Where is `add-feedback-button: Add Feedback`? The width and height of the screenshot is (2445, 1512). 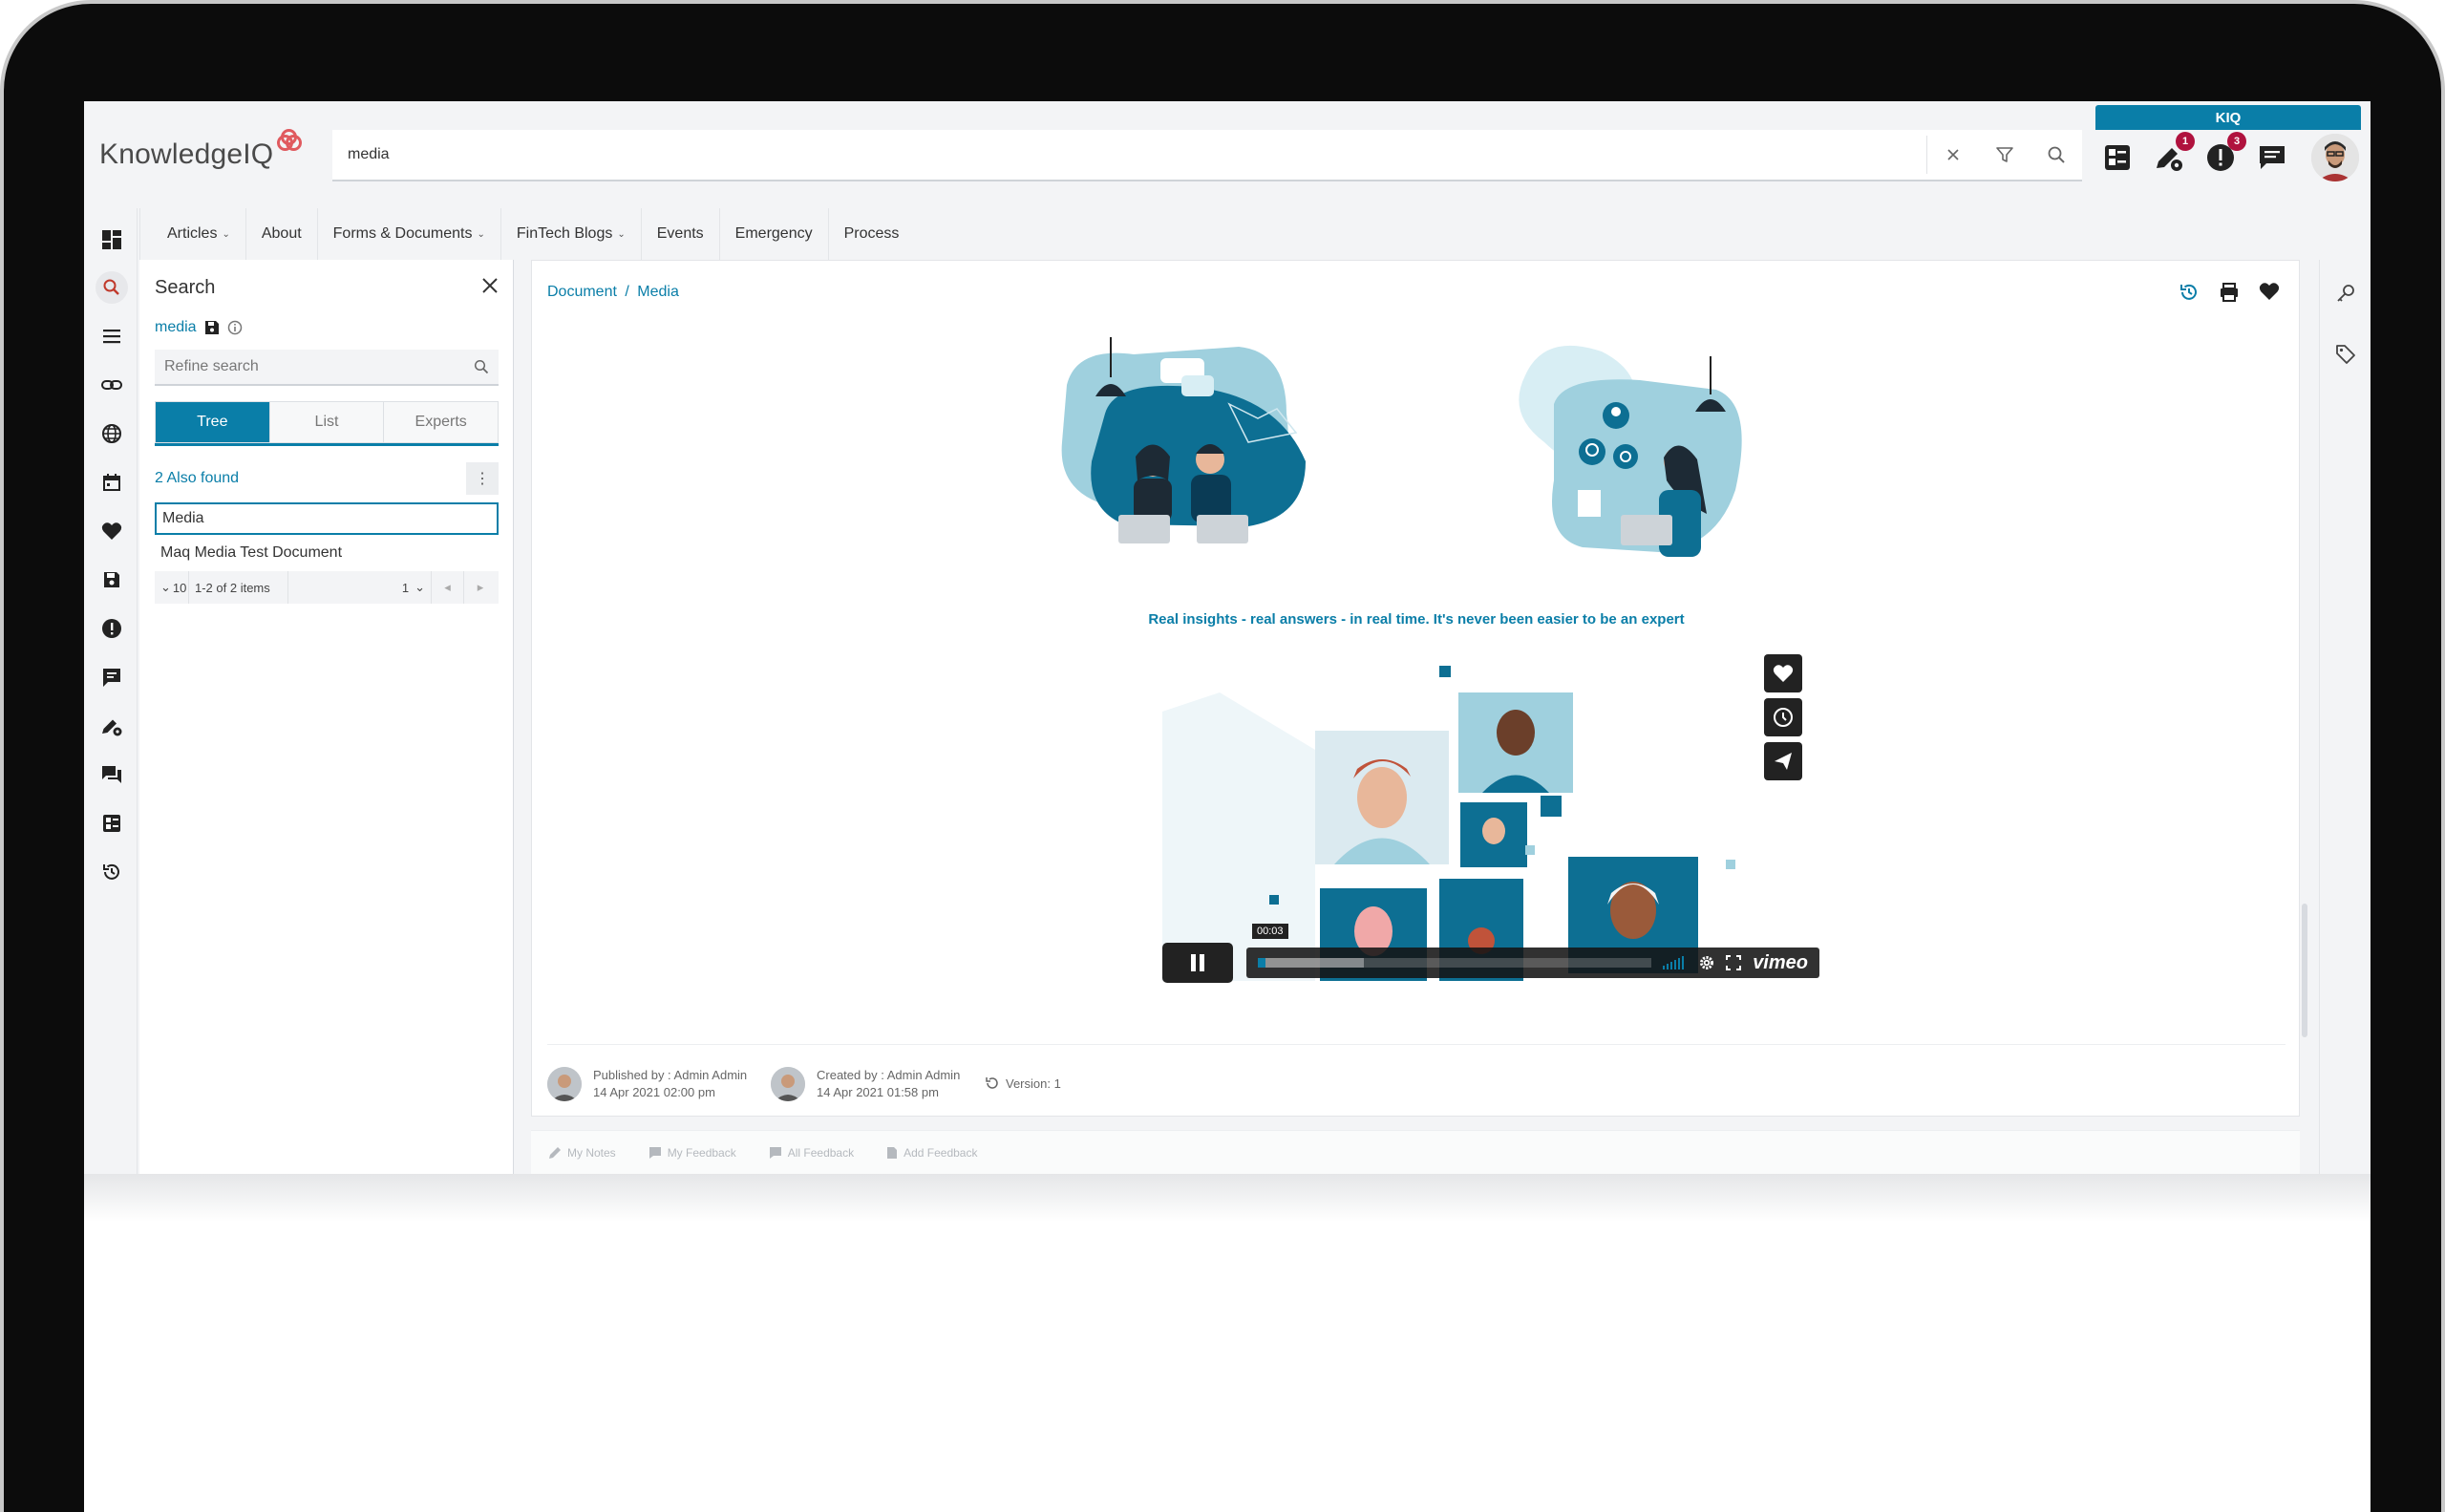
add-feedback-button: Add Feedback is located at coordinates (931, 1153).